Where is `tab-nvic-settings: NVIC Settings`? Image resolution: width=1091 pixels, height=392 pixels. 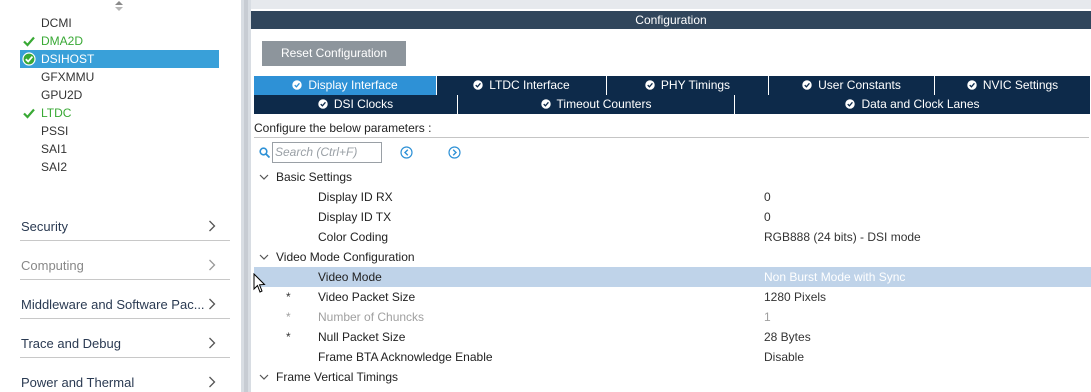
tab-nvic-settings: NVIC Settings is located at coordinates (1013, 85).